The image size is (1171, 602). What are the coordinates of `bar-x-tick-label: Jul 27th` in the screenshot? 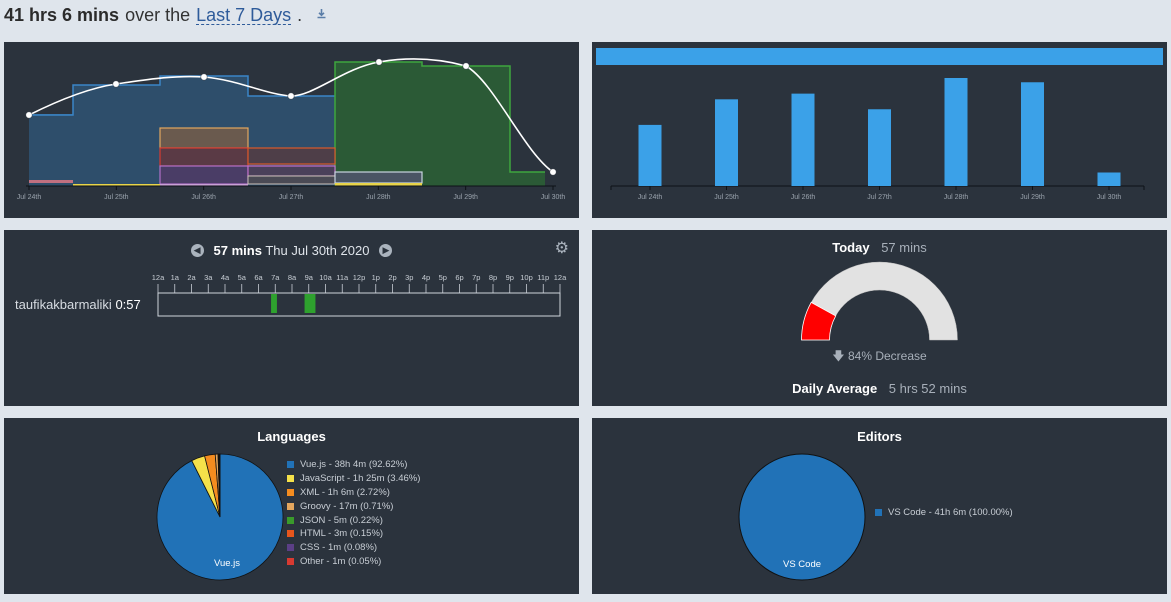 It's located at (879, 197).